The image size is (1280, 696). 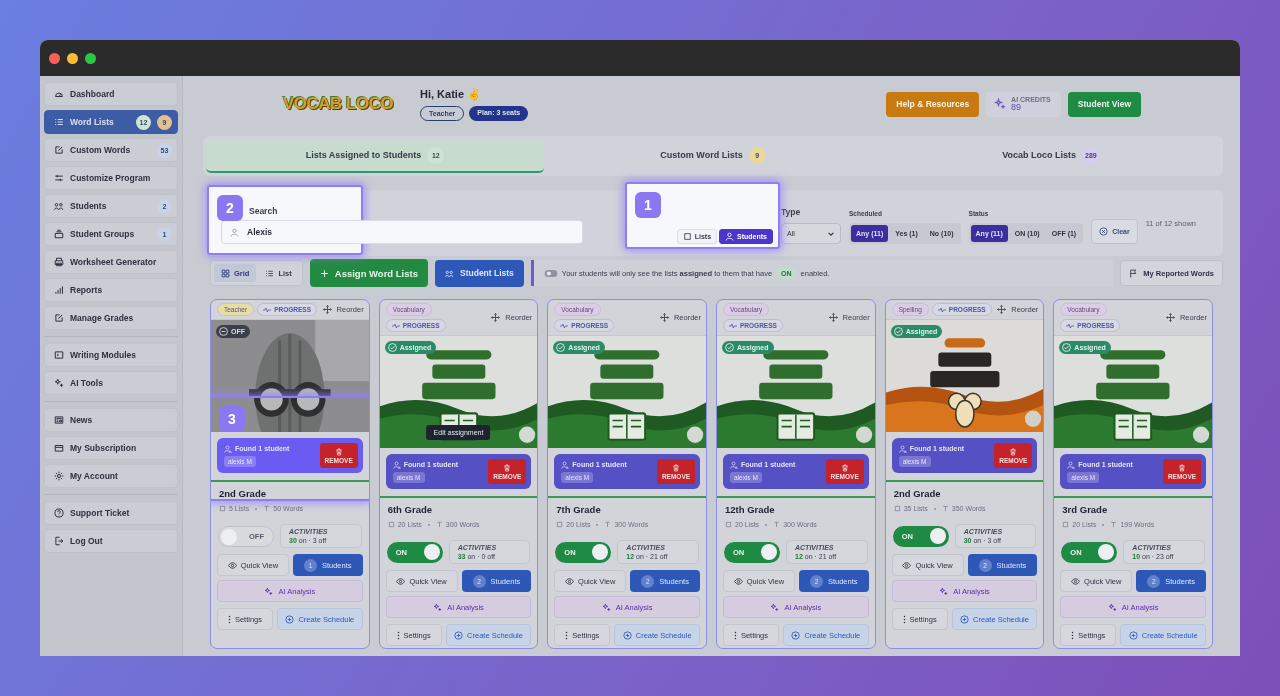 What do you see at coordinates (223, 331) in the screenshot?
I see `minus-circle-icon` at bounding box center [223, 331].